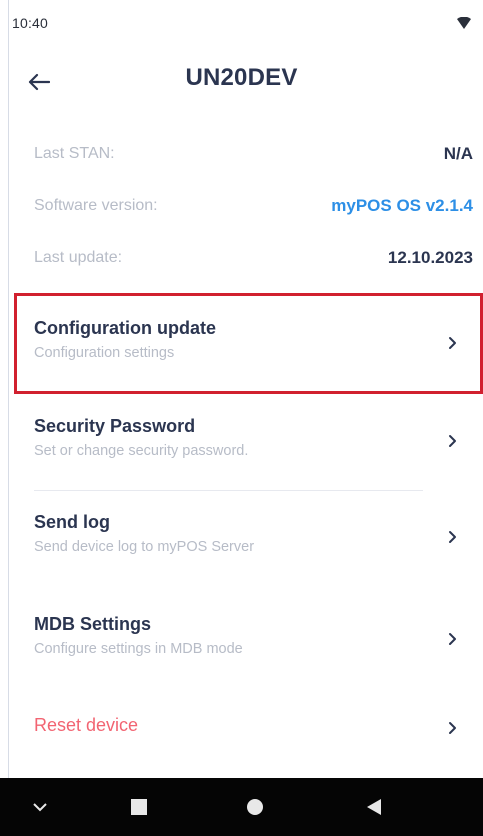  Describe the element at coordinates (374, 807) in the screenshot. I see `back-triangle-icon` at that location.